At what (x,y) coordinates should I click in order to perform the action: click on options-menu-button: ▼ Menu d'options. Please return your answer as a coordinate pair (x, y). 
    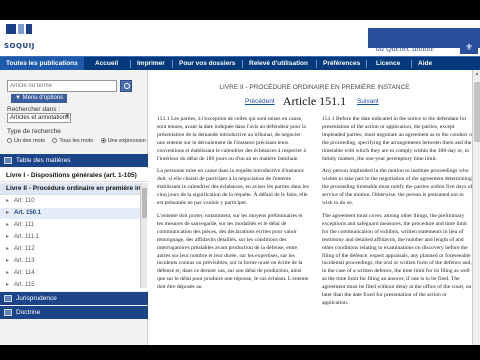
    Looking at the image, I should click on (39, 98).